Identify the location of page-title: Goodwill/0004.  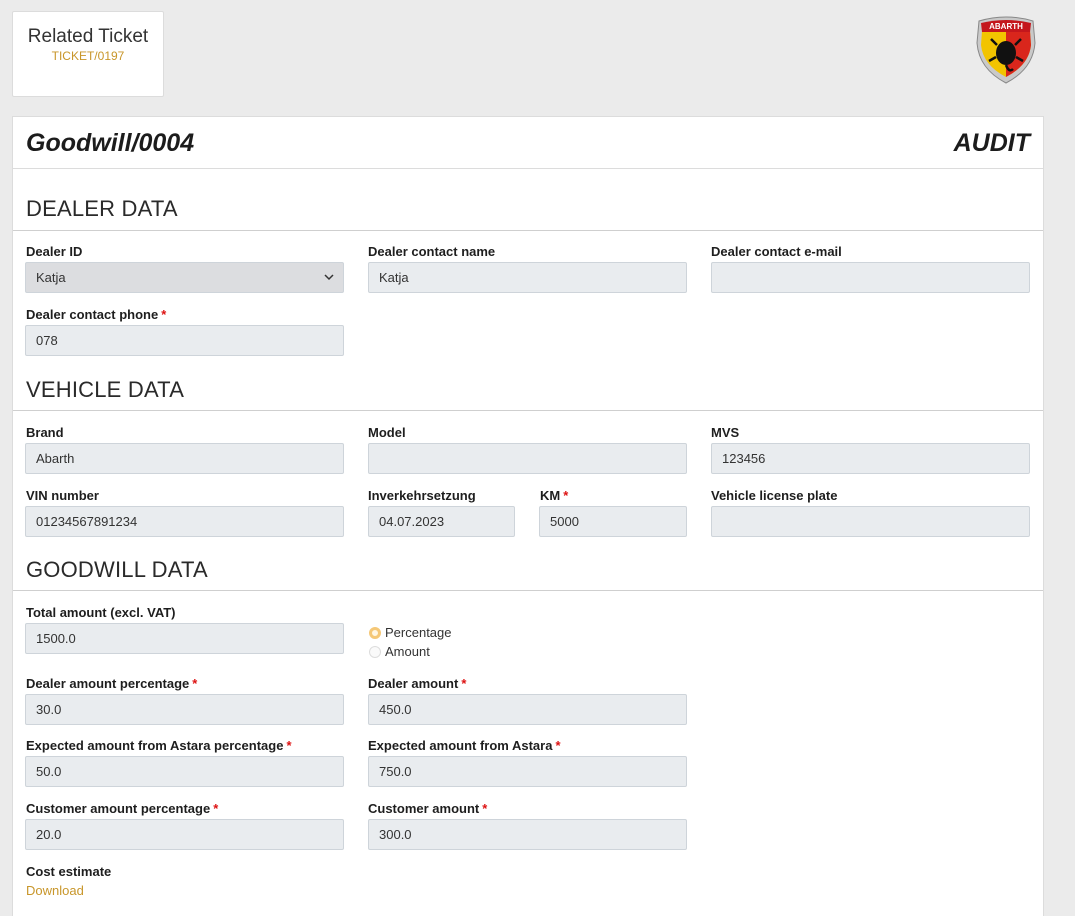
(110, 143).